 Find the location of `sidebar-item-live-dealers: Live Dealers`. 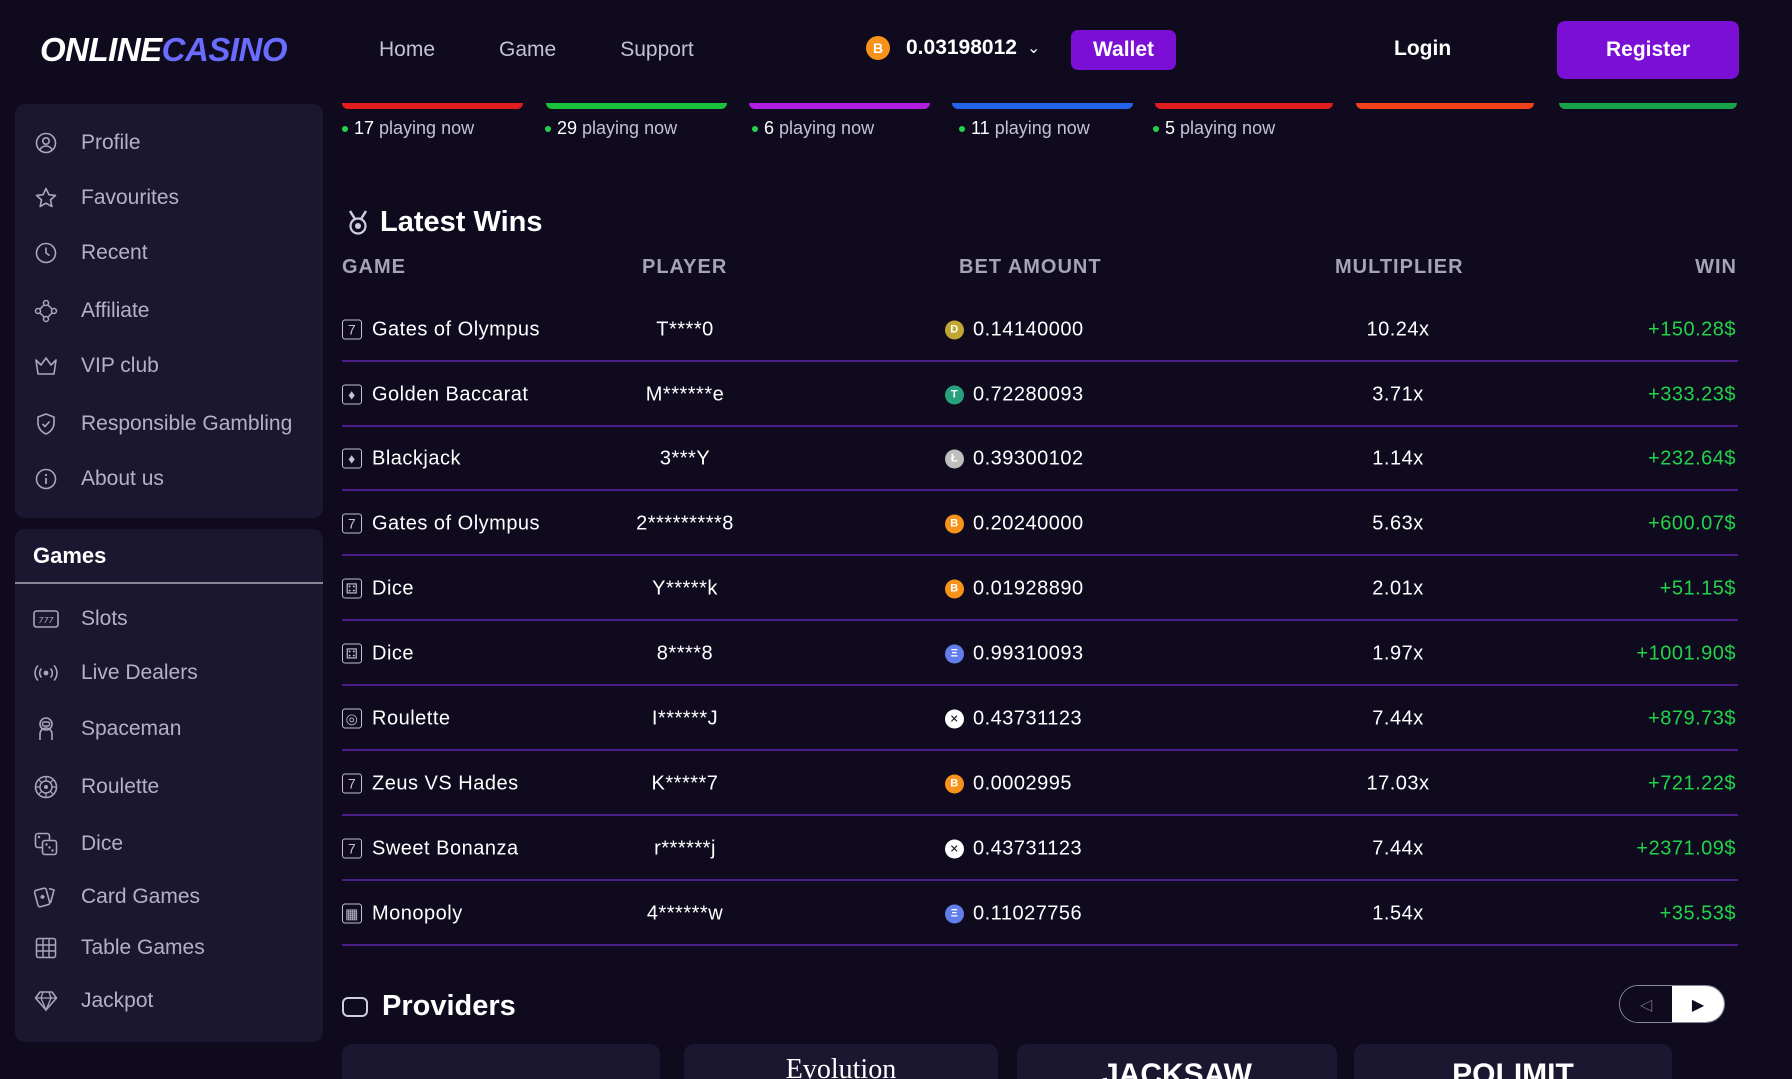

sidebar-item-live-dealers: Live Dealers is located at coordinates (115, 673).